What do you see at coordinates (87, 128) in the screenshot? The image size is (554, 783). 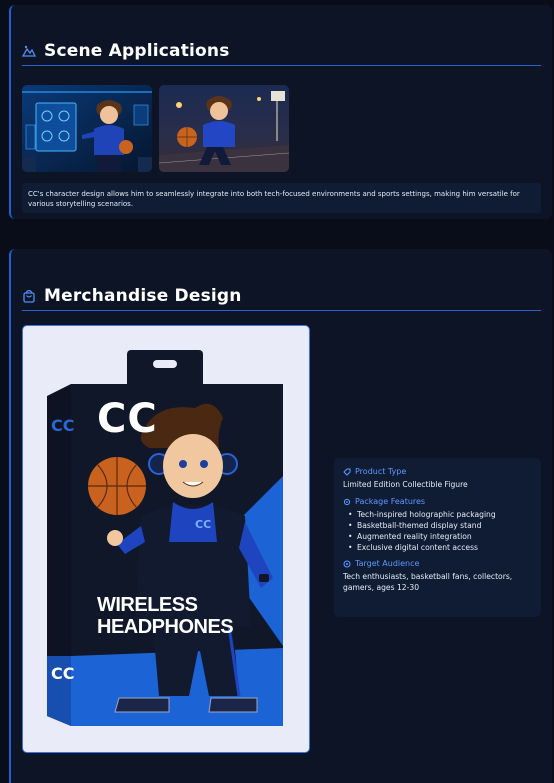 I see `tech-scene-image` at bounding box center [87, 128].